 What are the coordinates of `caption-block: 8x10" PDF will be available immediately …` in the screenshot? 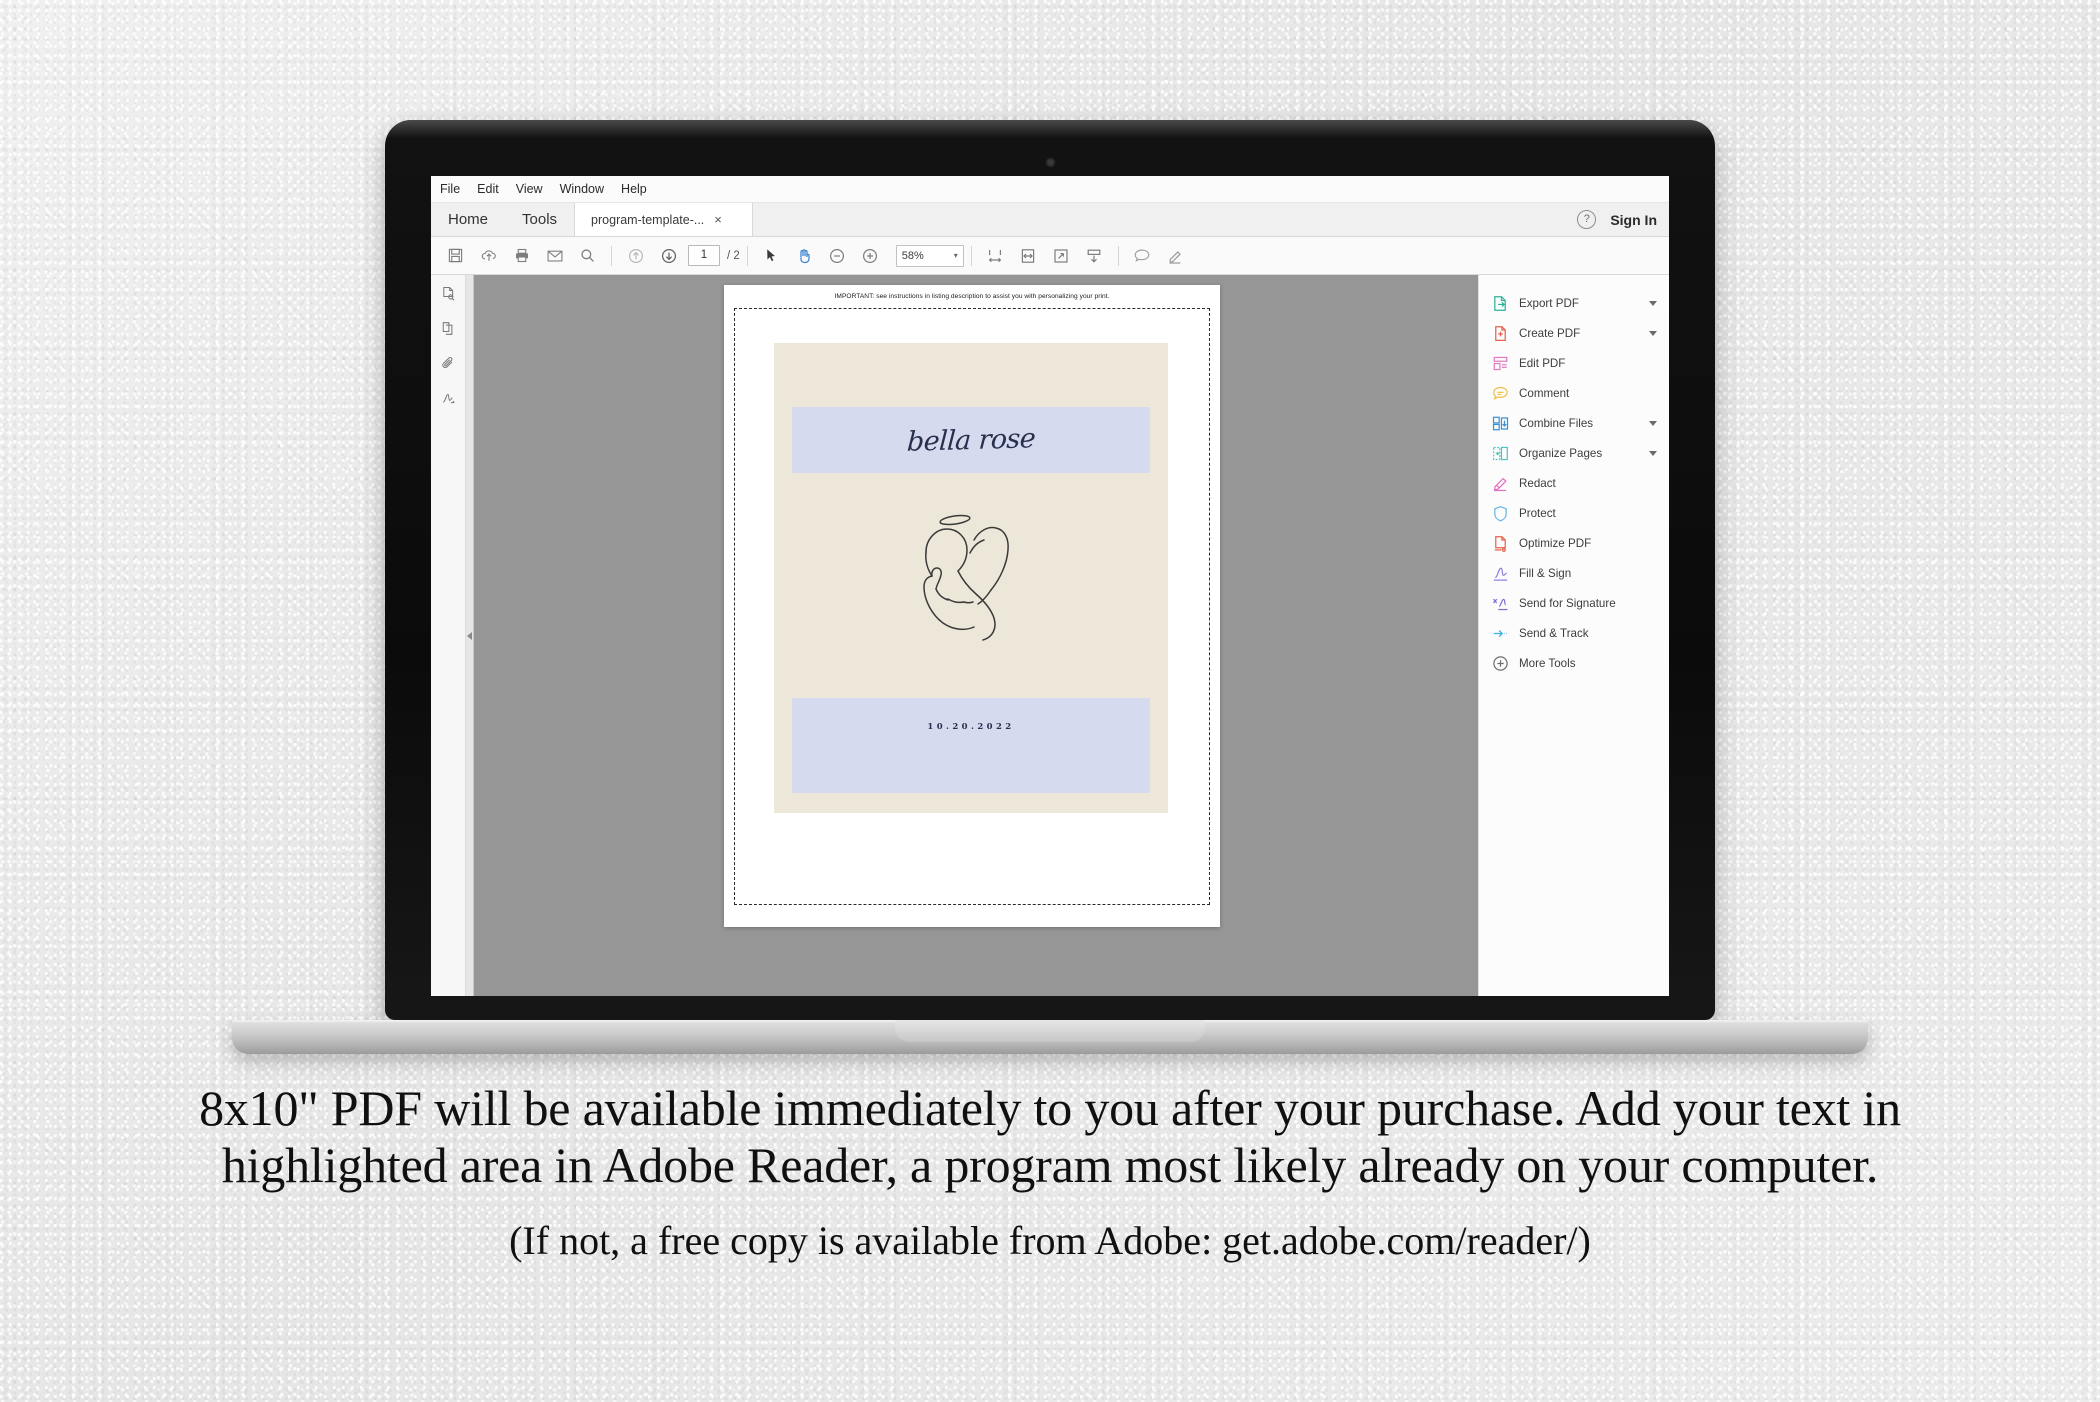 It's located at (1050, 1172).